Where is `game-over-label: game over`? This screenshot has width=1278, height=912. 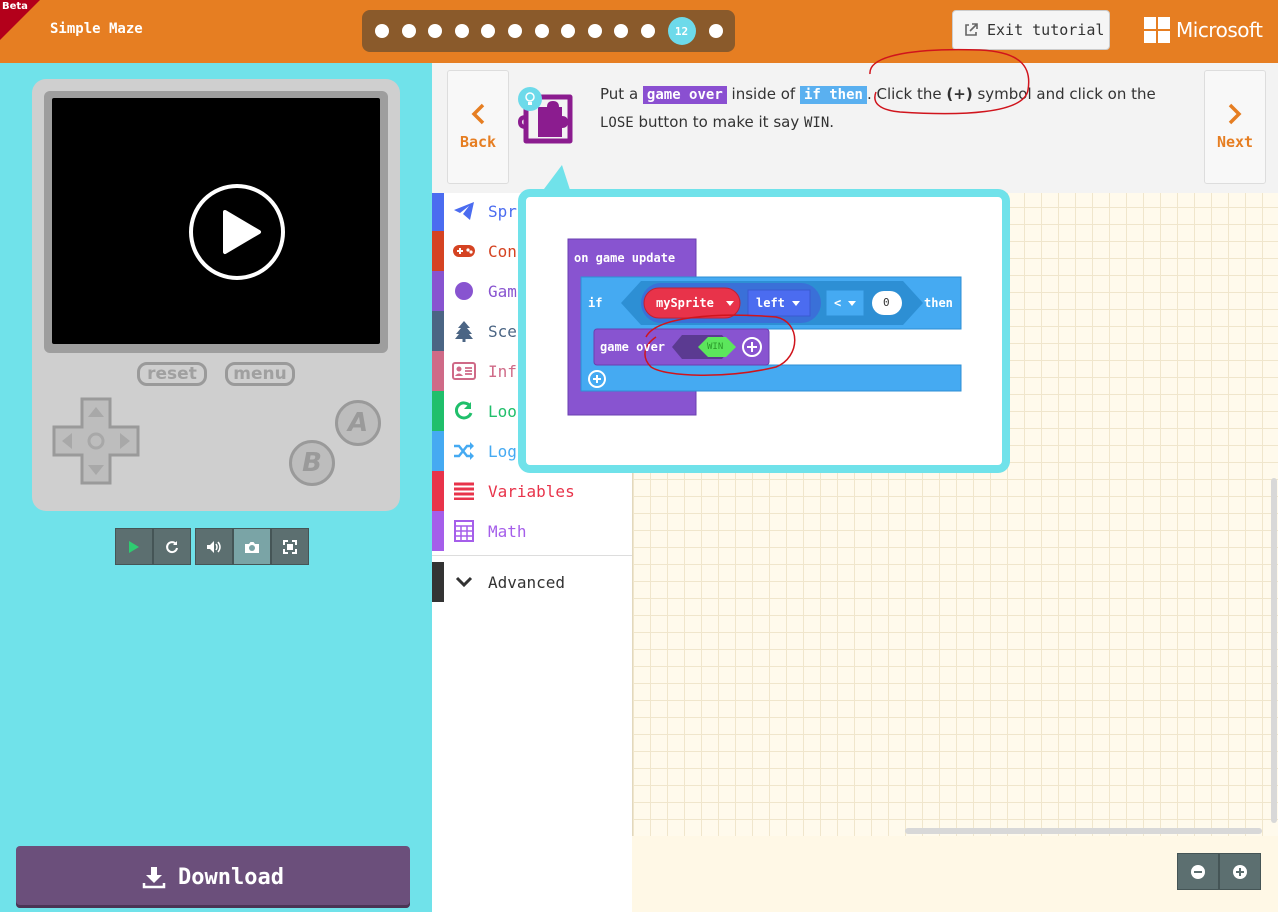 game-over-label: game over is located at coordinates (633, 347).